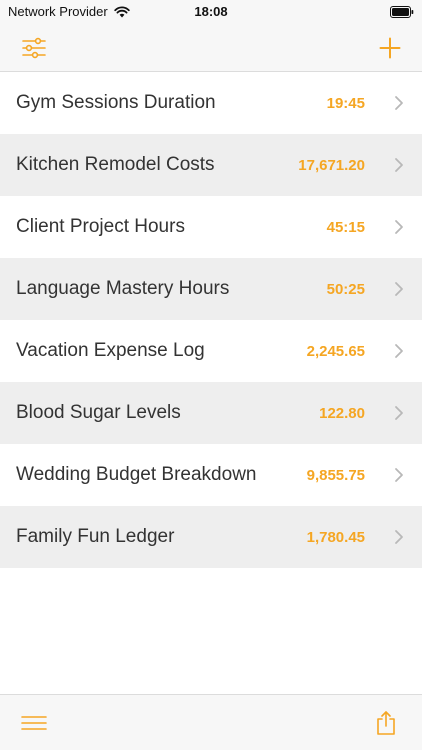 This screenshot has width=422, height=750. I want to click on status-bar: Network Provider 18:08, so click(211, 12).